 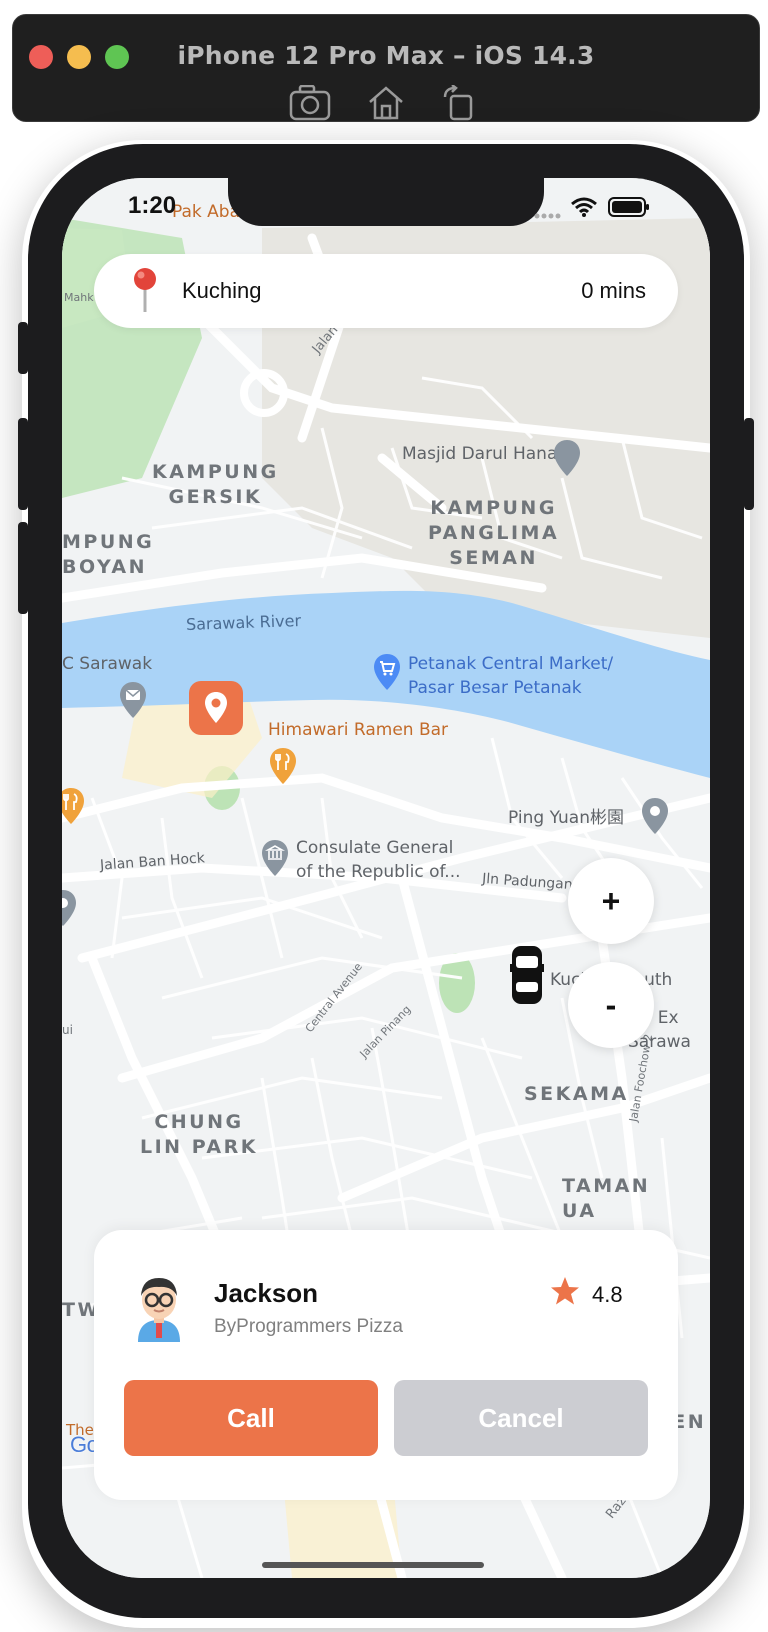 What do you see at coordinates (275, 860) in the screenshot?
I see `consulate-pin-icon` at bounding box center [275, 860].